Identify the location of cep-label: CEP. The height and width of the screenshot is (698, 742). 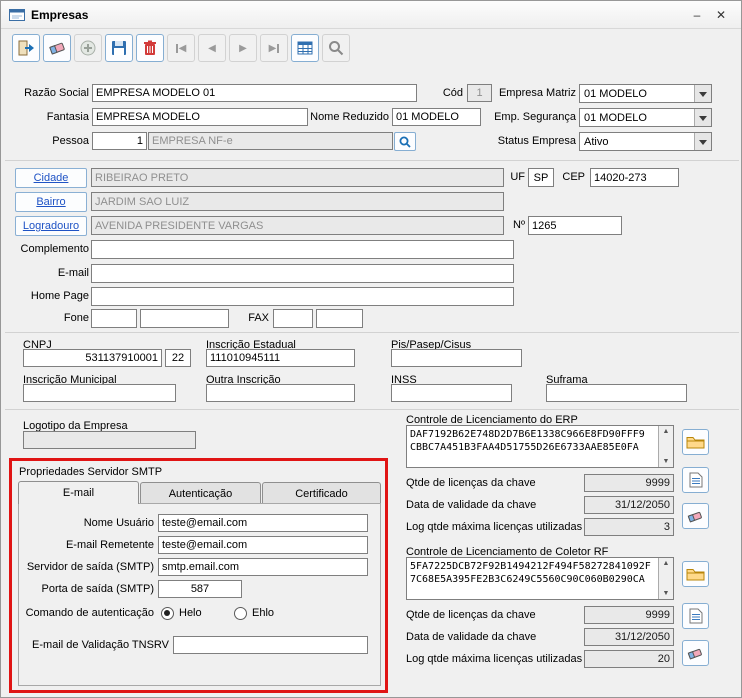
(573, 177).